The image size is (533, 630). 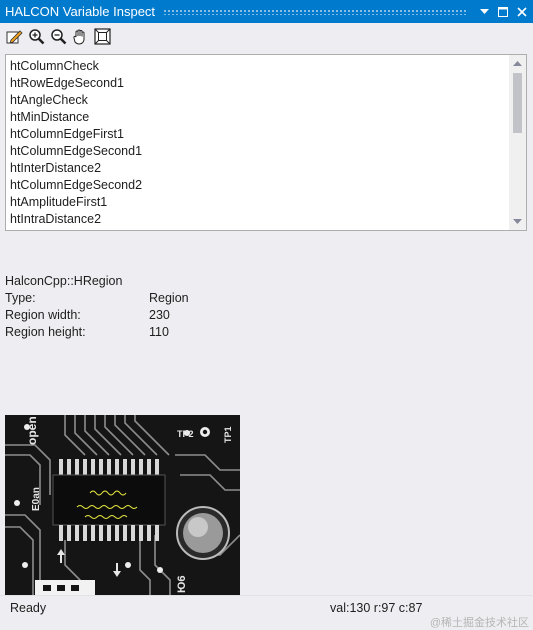 I want to click on fit-window-icon, so click(x=102, y=36).